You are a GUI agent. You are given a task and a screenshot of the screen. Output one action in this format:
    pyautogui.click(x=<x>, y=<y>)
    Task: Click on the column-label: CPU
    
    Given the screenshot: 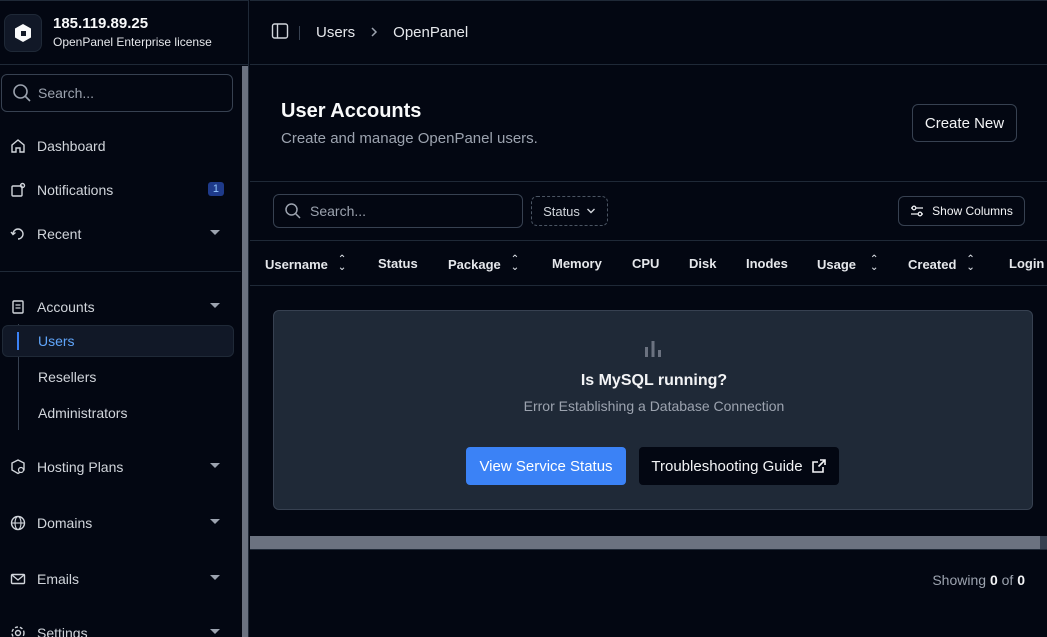 What is the action you would take?
    pyautogui.click(x=646, y=263)
    